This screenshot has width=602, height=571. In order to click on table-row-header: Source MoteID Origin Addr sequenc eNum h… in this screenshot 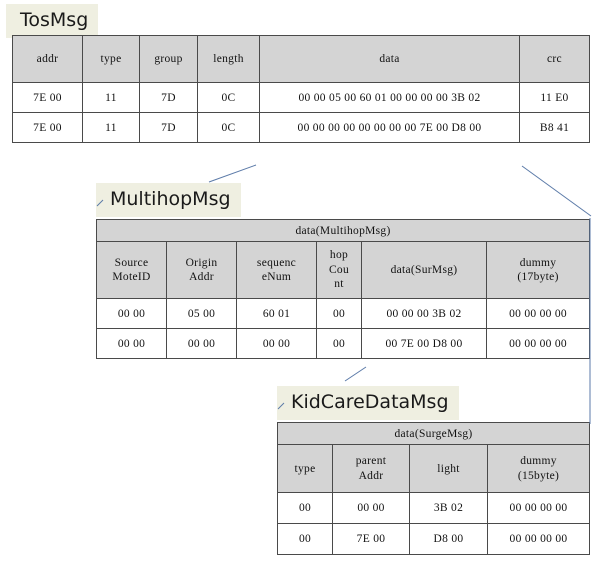, I will do `click(343, 270)`.